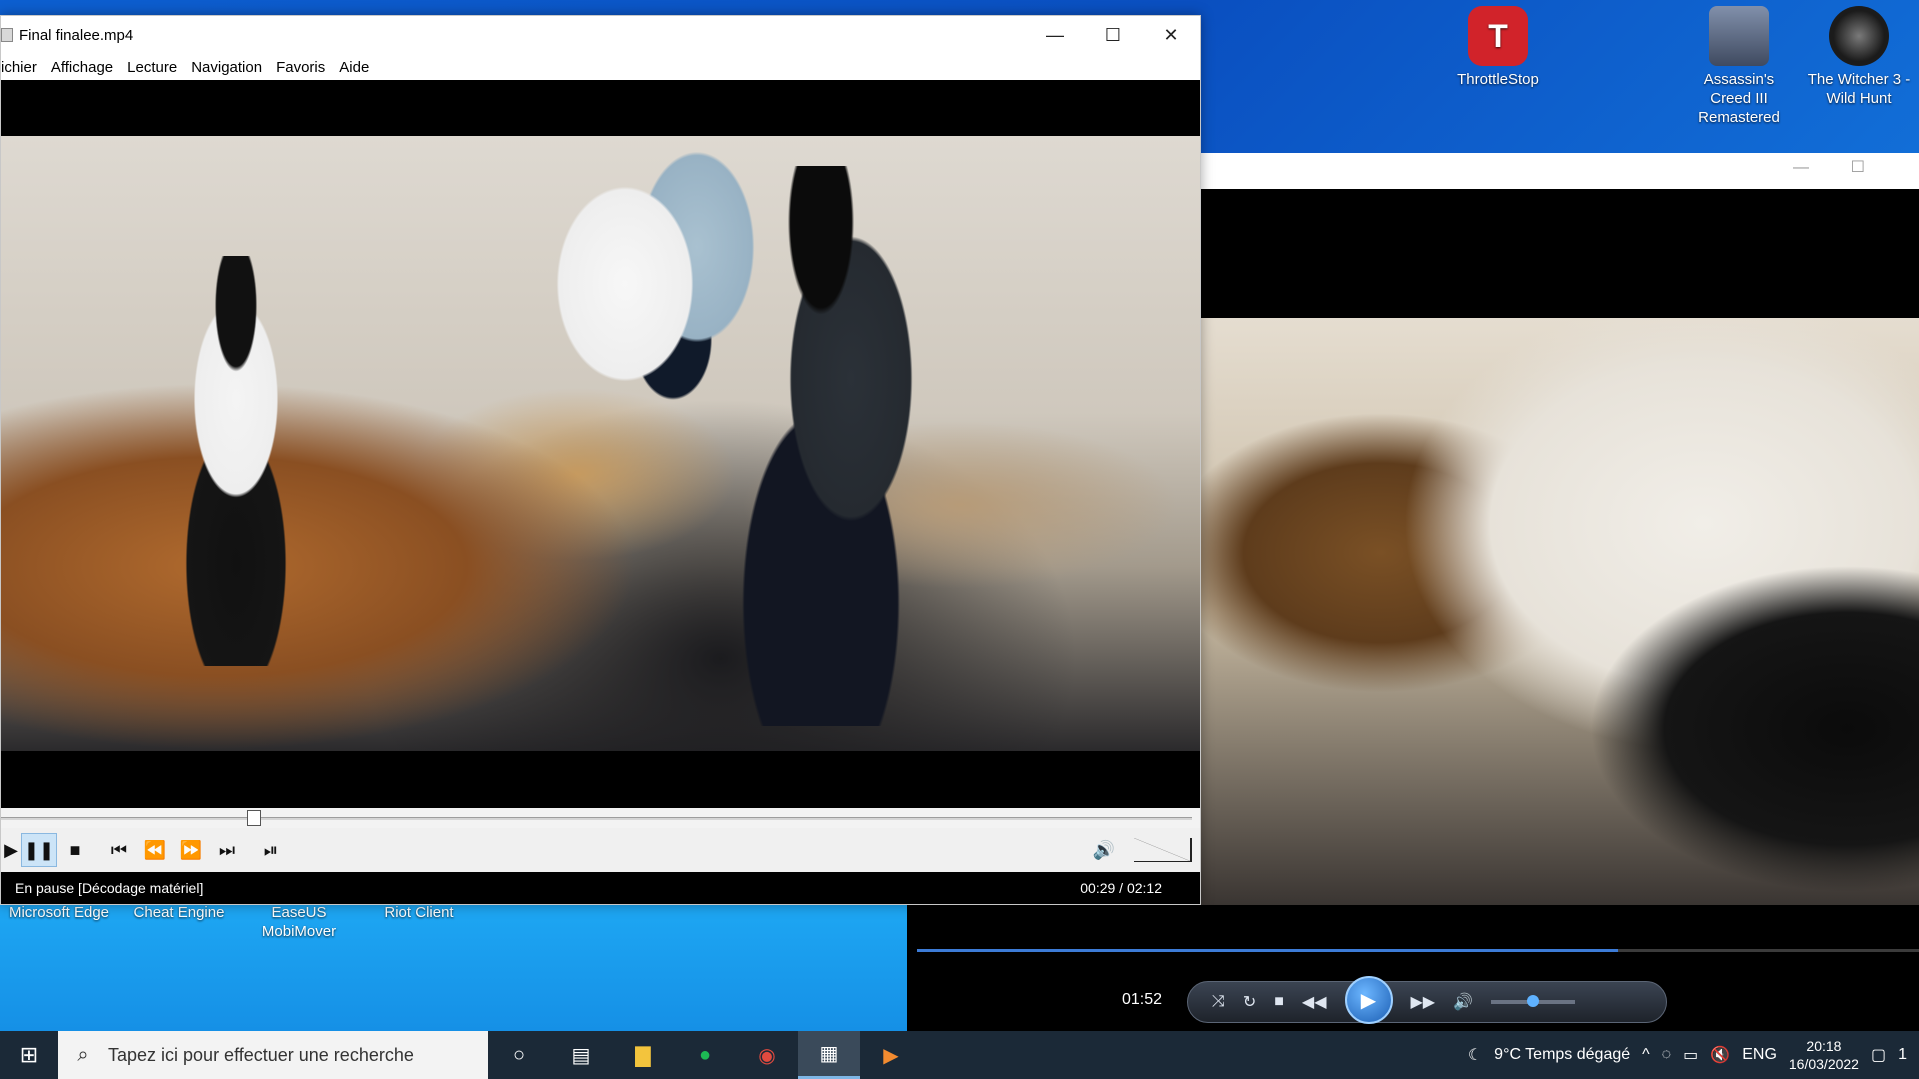 Image resolution: width=1919 pixels, height=1079 pixels. Describe the element at coordinates (767, 1055) in the screenshot. I see `chrome-icon: ◉` at that location.